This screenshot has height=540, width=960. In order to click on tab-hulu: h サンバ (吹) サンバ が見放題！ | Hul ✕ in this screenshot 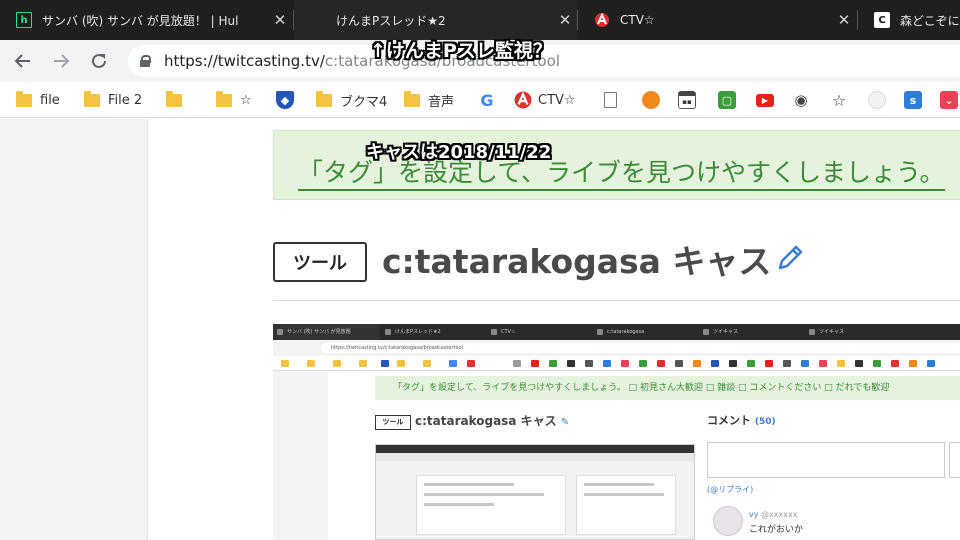, I will do `click(146, 20)`.